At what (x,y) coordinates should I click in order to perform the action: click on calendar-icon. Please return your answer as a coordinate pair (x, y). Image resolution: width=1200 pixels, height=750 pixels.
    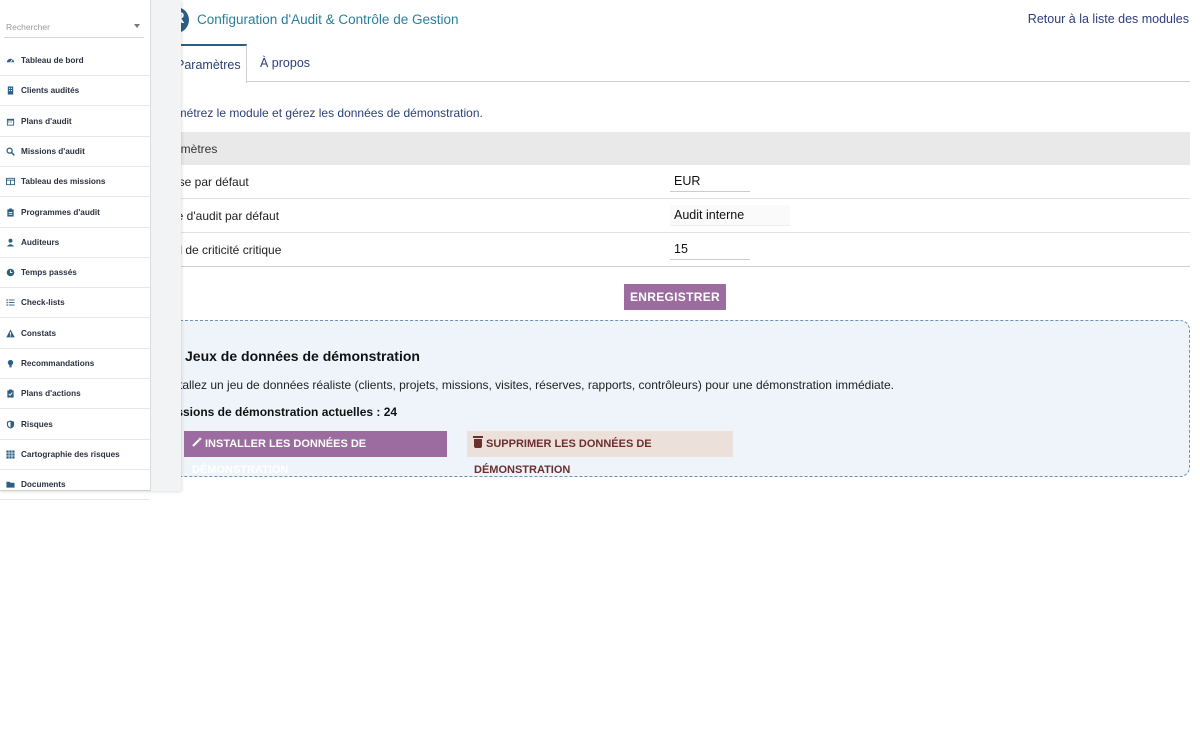
    Looking at the image, I should click on (10, 121).